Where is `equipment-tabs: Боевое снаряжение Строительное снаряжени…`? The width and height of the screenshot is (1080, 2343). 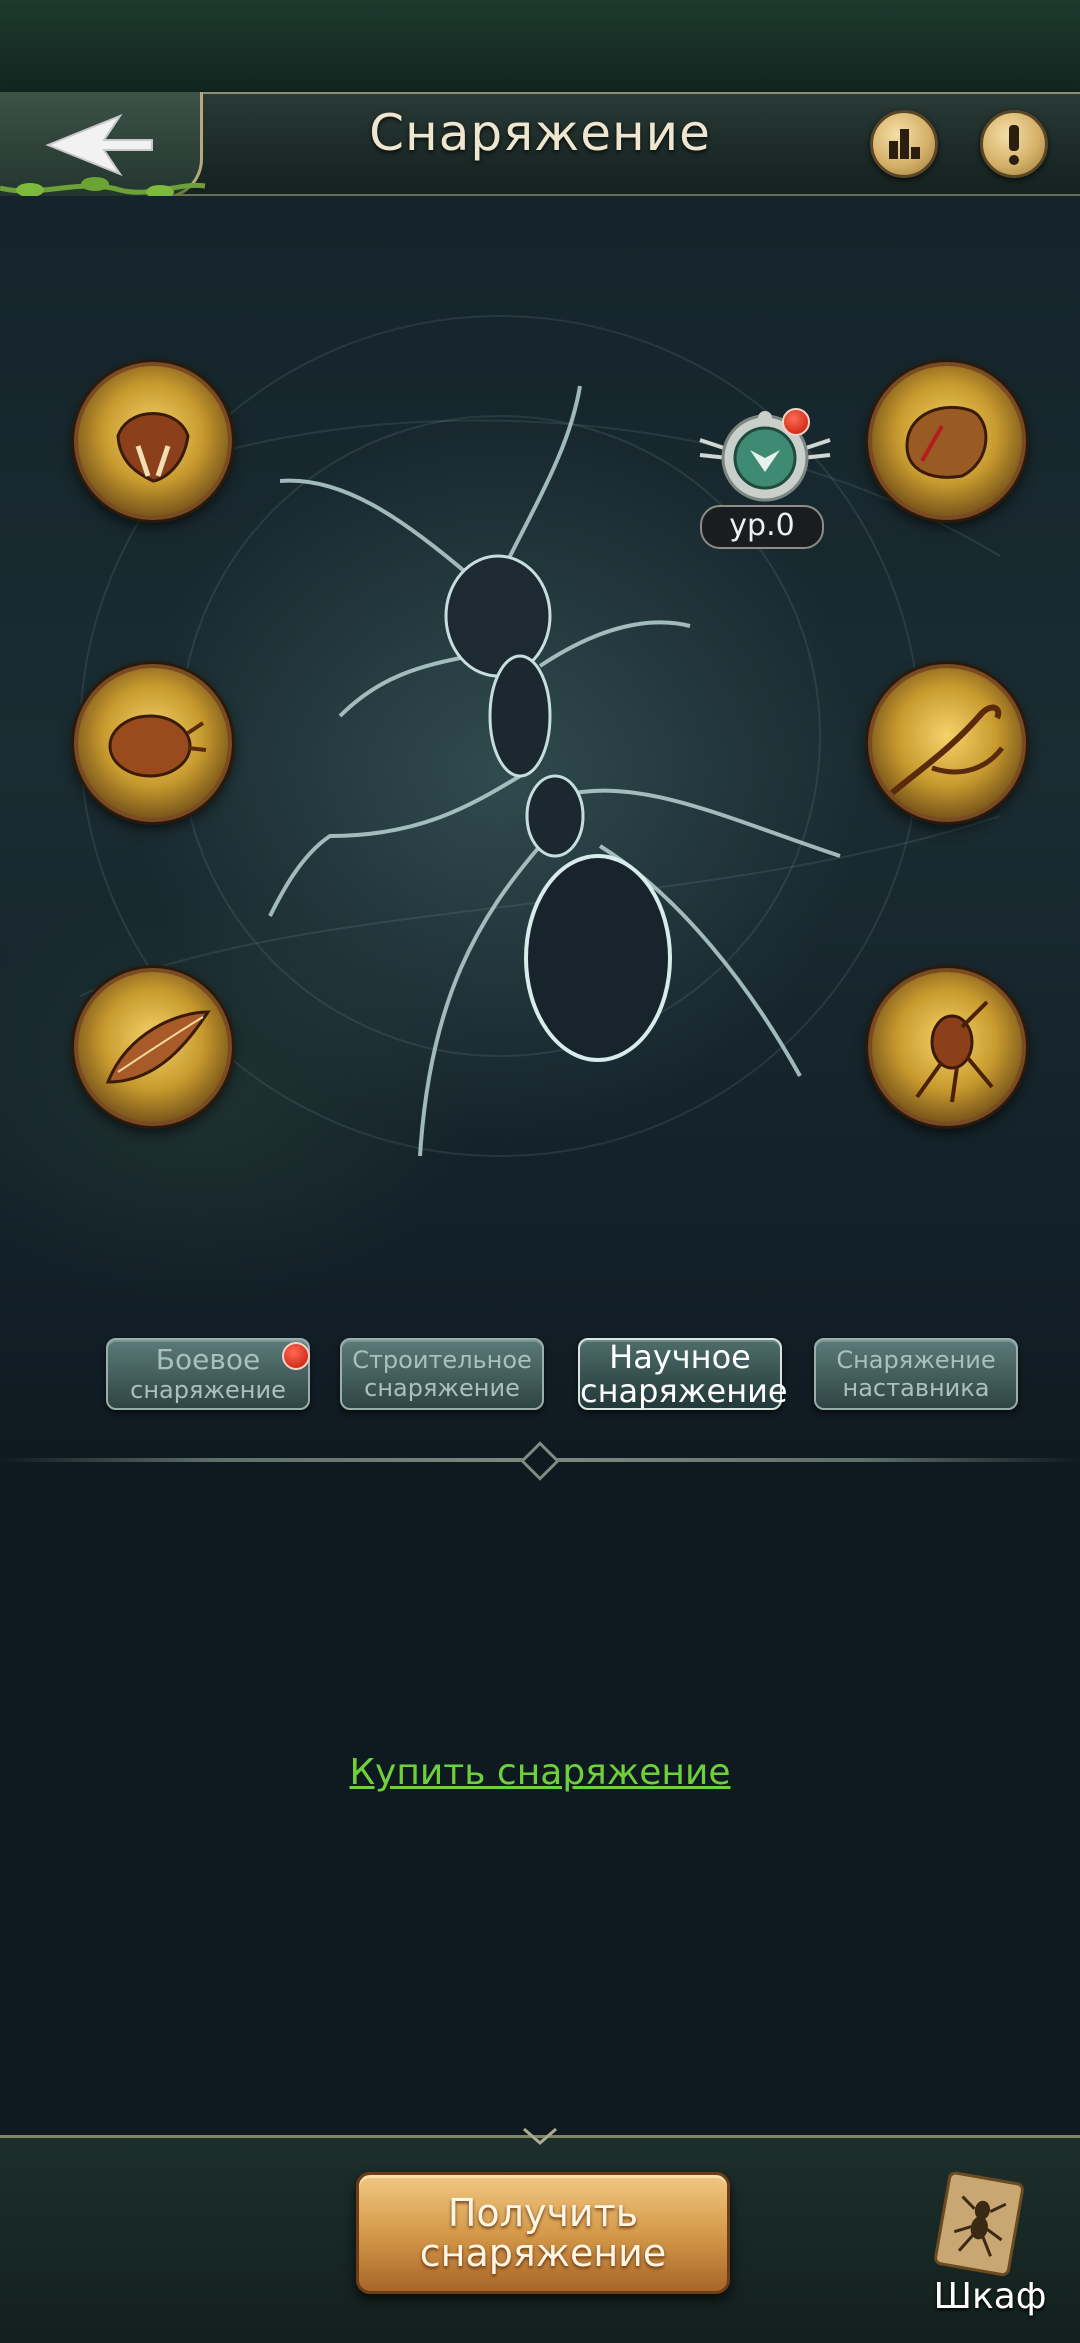 equipment-tabs: Боевое снаряжение Строительное снаряжени… is located at coordinates (540, 1380).